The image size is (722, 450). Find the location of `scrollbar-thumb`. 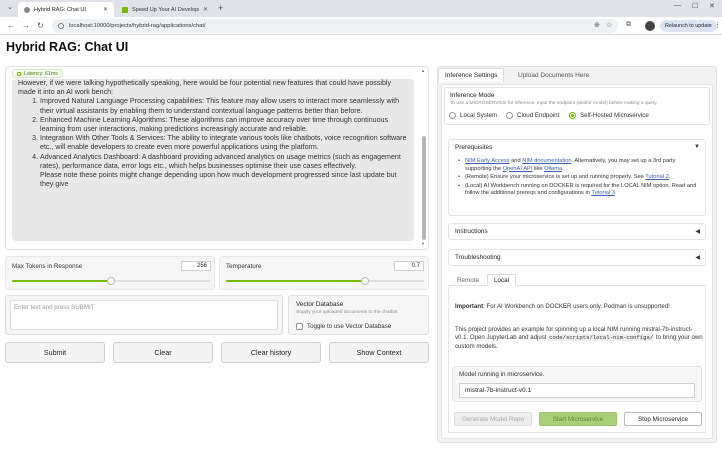

scrollbar-thumb is located at coordinates (424, 188).